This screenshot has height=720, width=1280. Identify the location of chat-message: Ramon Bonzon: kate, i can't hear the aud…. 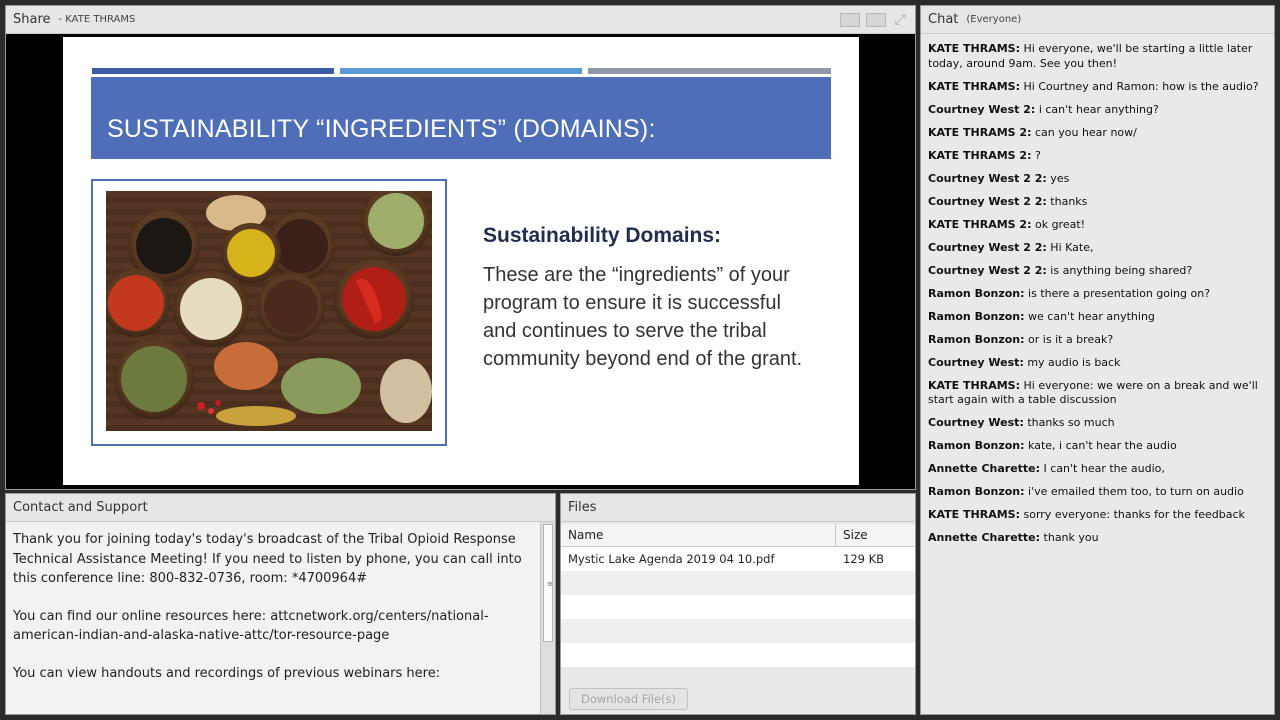
(1097, 446).